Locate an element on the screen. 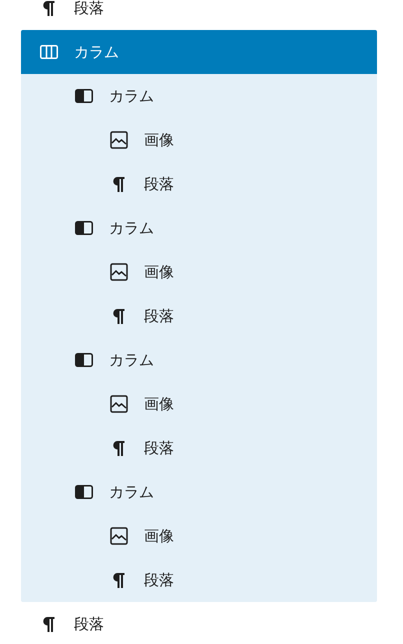 The height and width of the screenshot is (644, 403). columns-icon is located at coordinates (49, 52).